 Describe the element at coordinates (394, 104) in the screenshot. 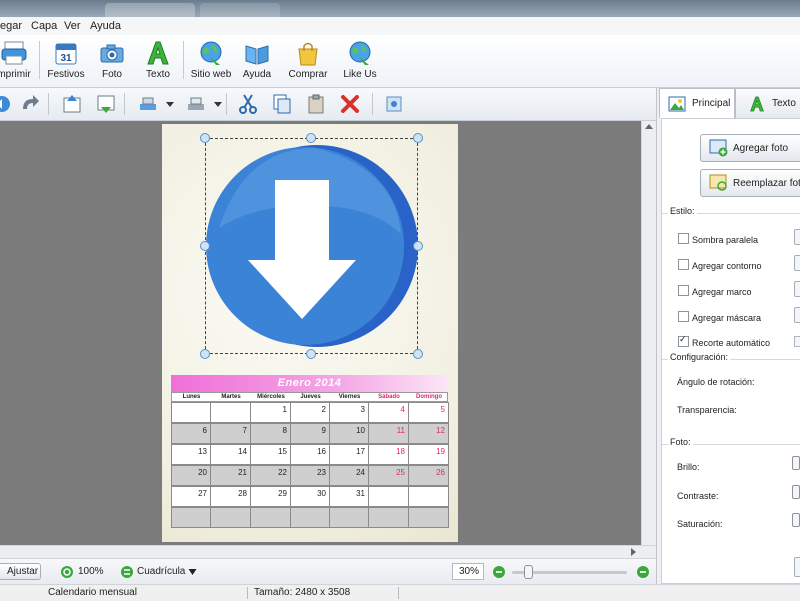

I see `properties-icon` at that location.